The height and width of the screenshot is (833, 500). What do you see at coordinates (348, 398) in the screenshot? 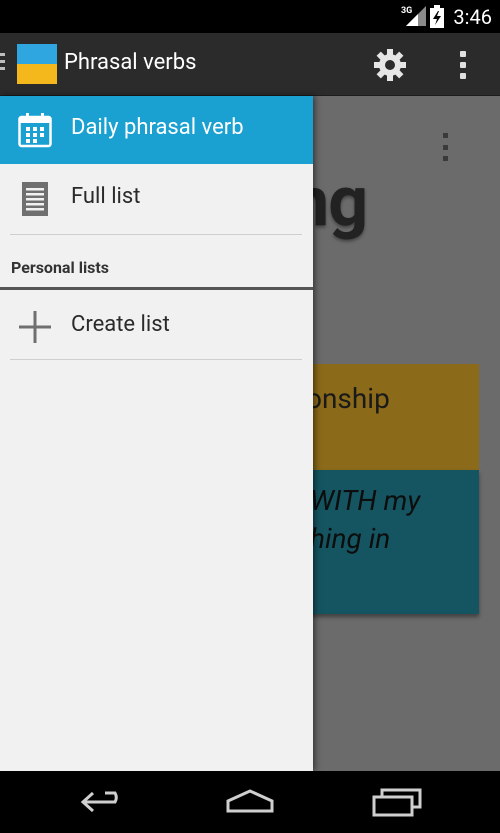
I see `meaning-text: onship` at bounding box center [348, 398].